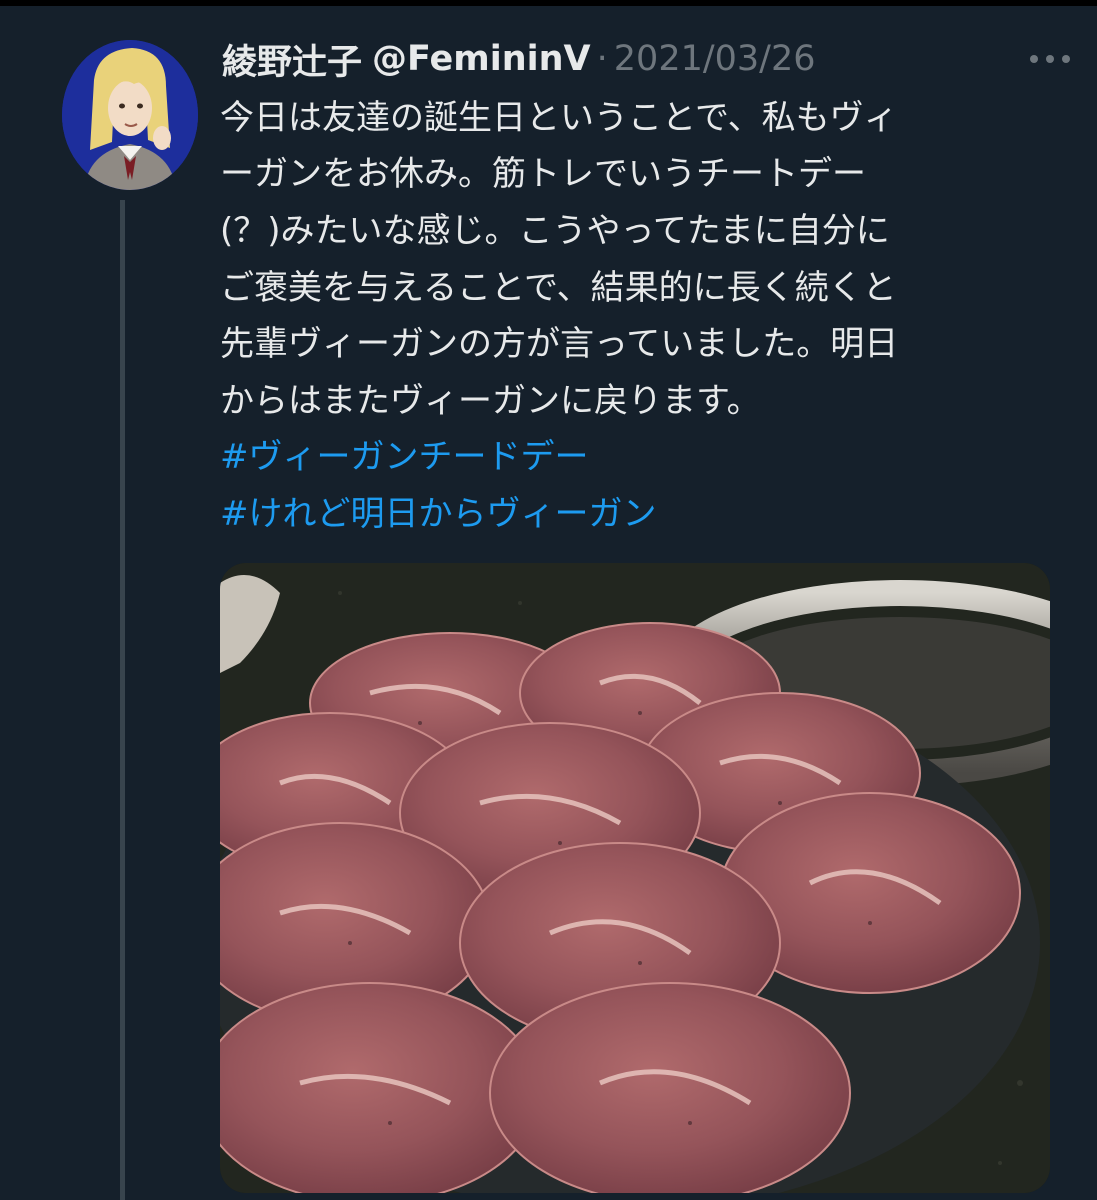 This screenshot has height=1200, width=1097. Describe the element at coordinates (555, 231) in the screenshot. I see `tweet-text-line: (？)みたいな感じ。こうやってたまに自分に` at that location.